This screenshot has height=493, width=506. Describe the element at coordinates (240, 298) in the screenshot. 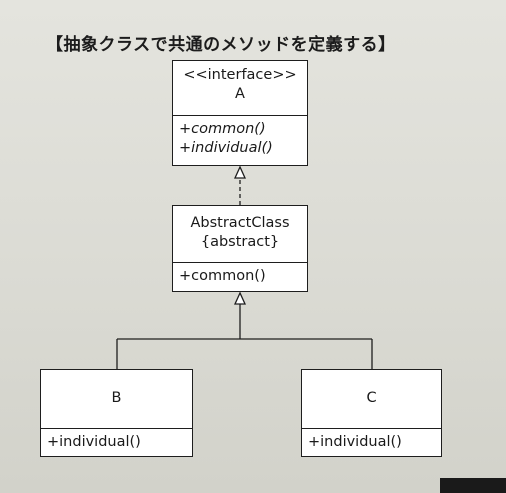

I see `generalization-arrowhead` at that location.